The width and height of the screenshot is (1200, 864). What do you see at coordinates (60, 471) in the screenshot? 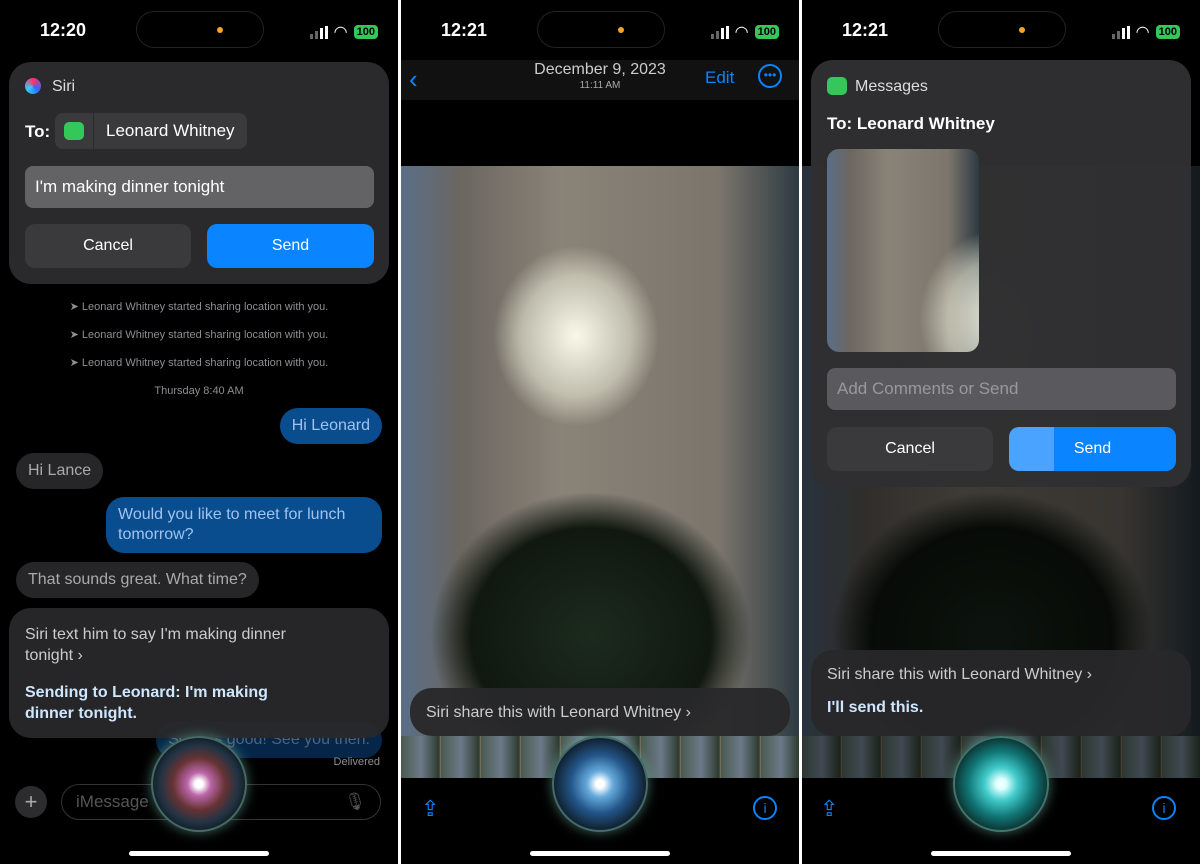
I see `message-bubble: Hi Lance` at bounding box center [60, 471].